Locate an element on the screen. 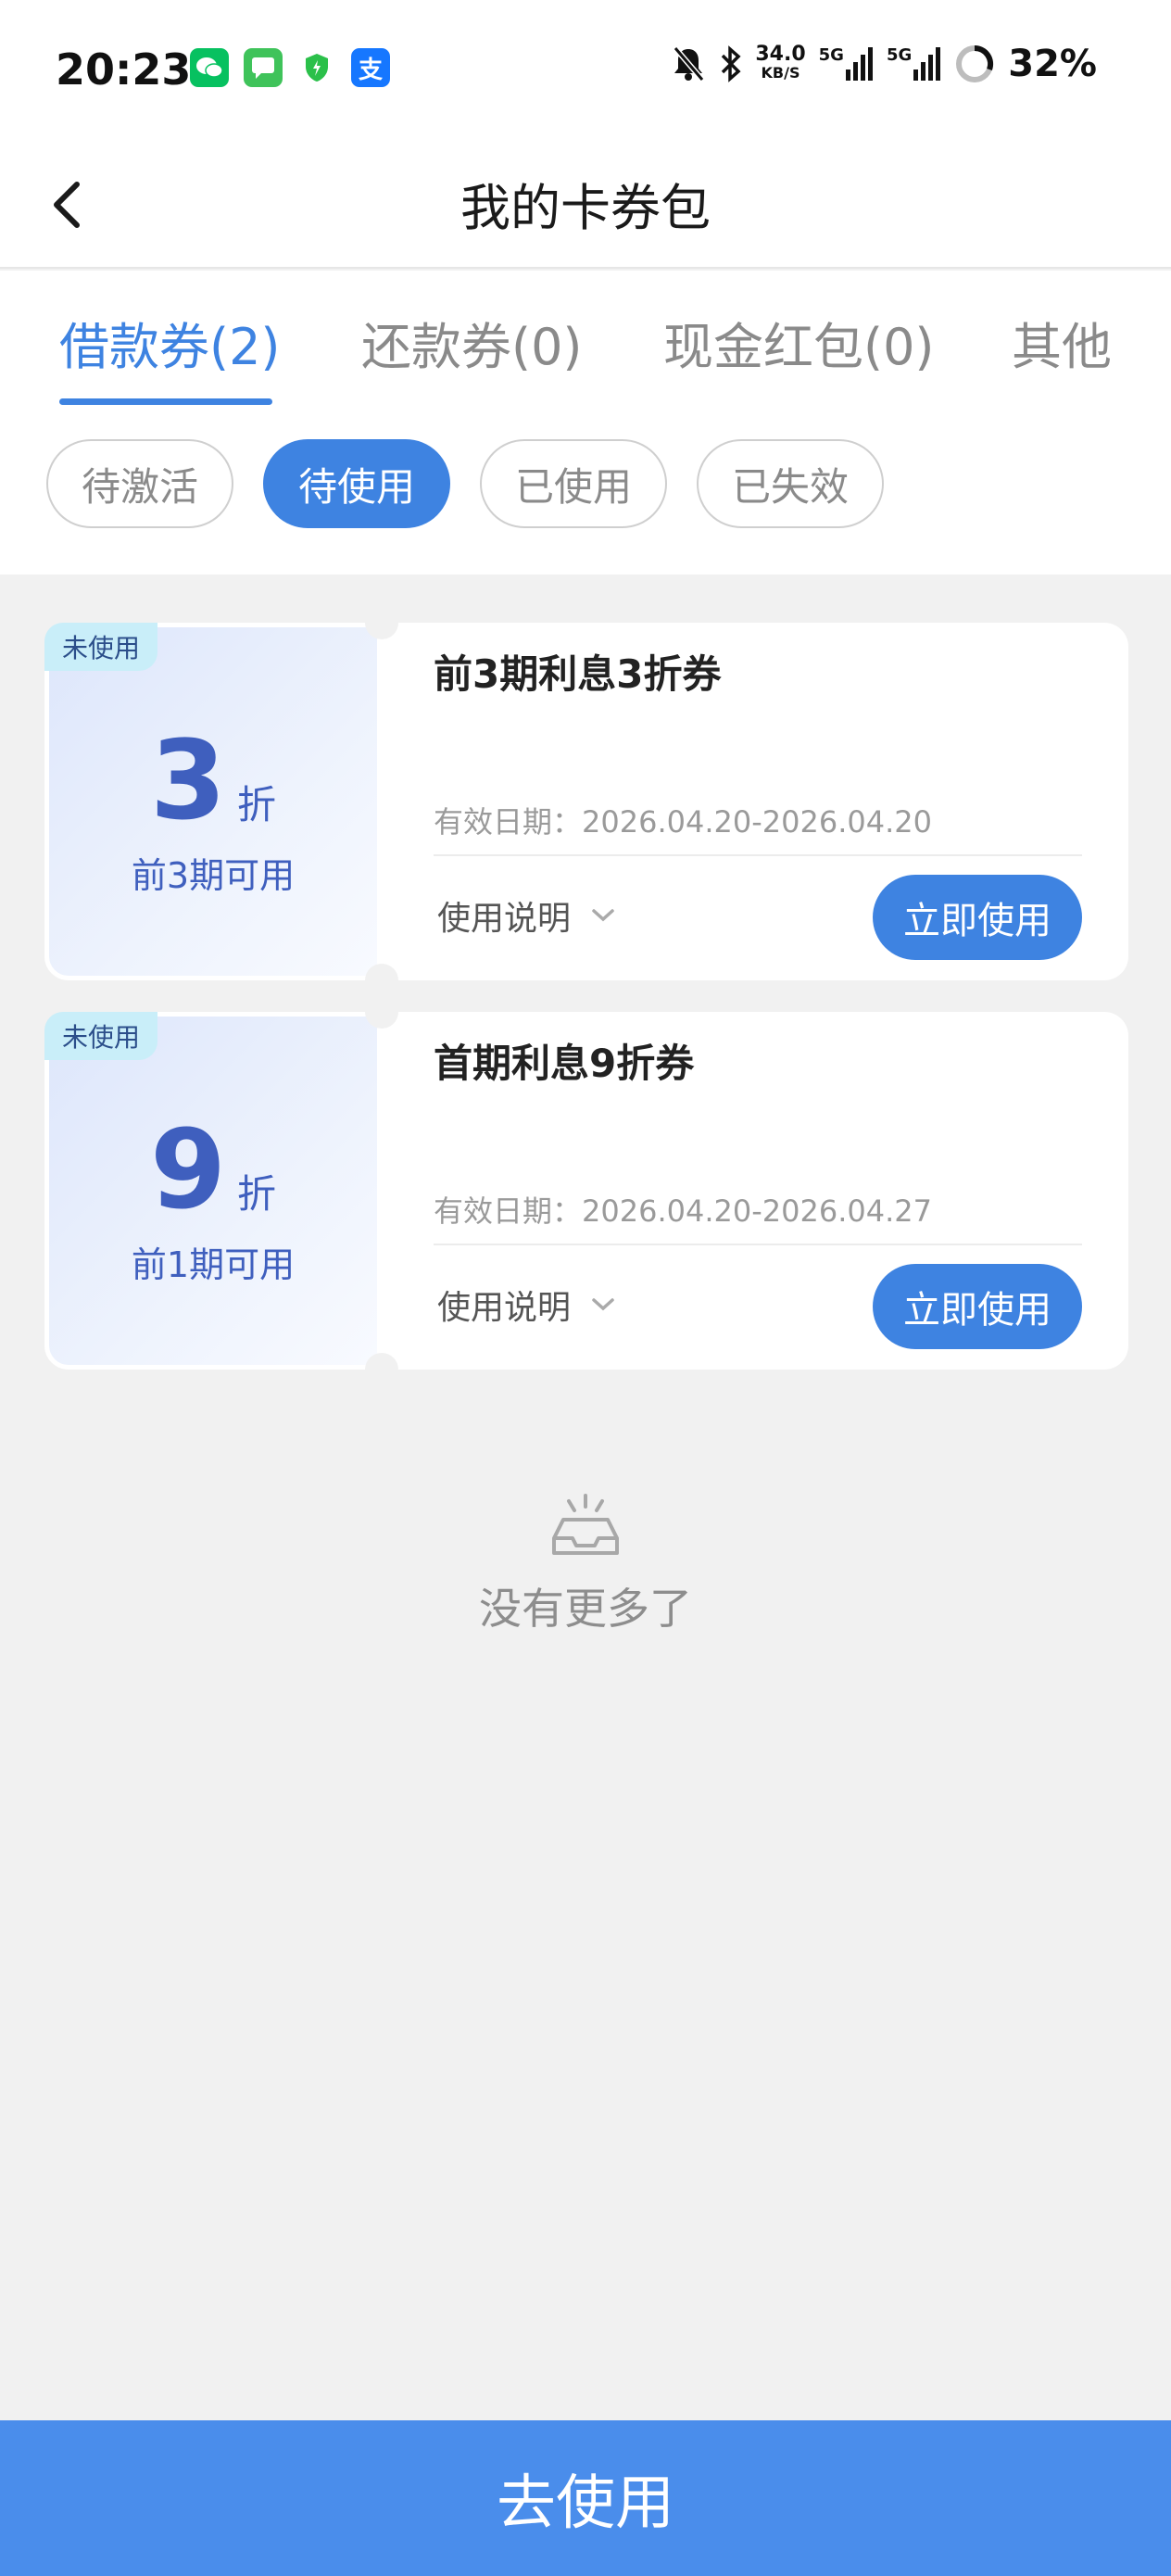  tab-cash-red-packets: 现金红包(0) is located at coordinates (799, 342).